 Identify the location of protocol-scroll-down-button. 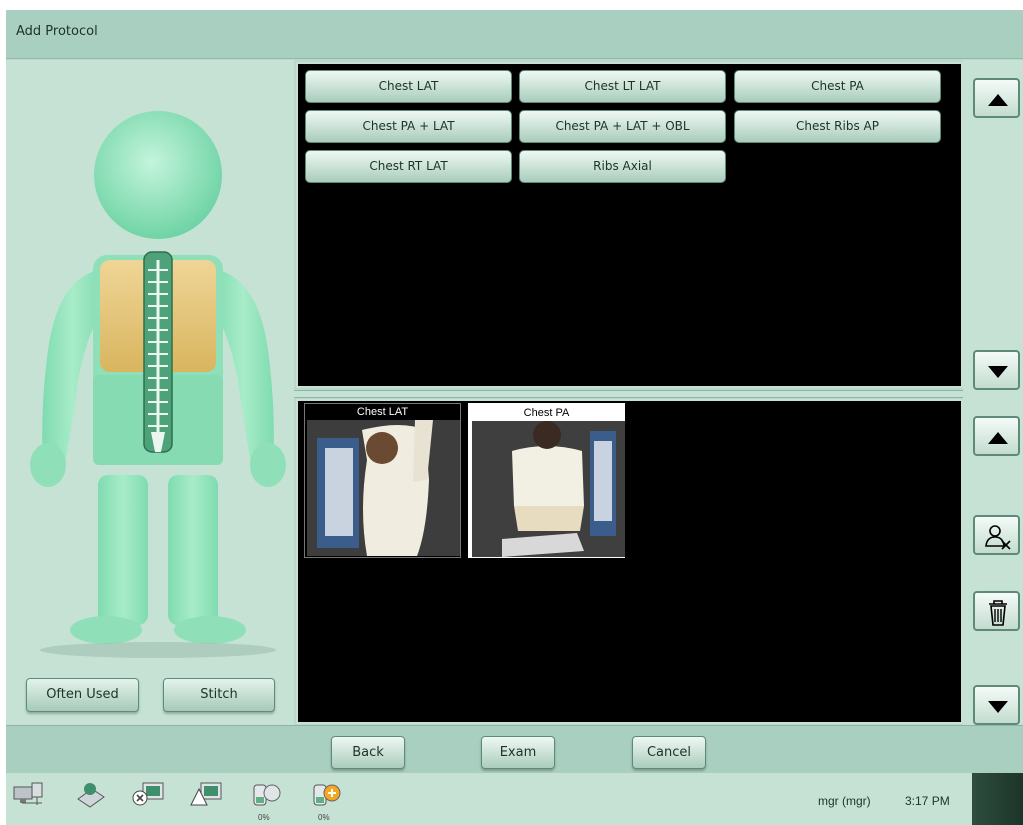
(996, 370).